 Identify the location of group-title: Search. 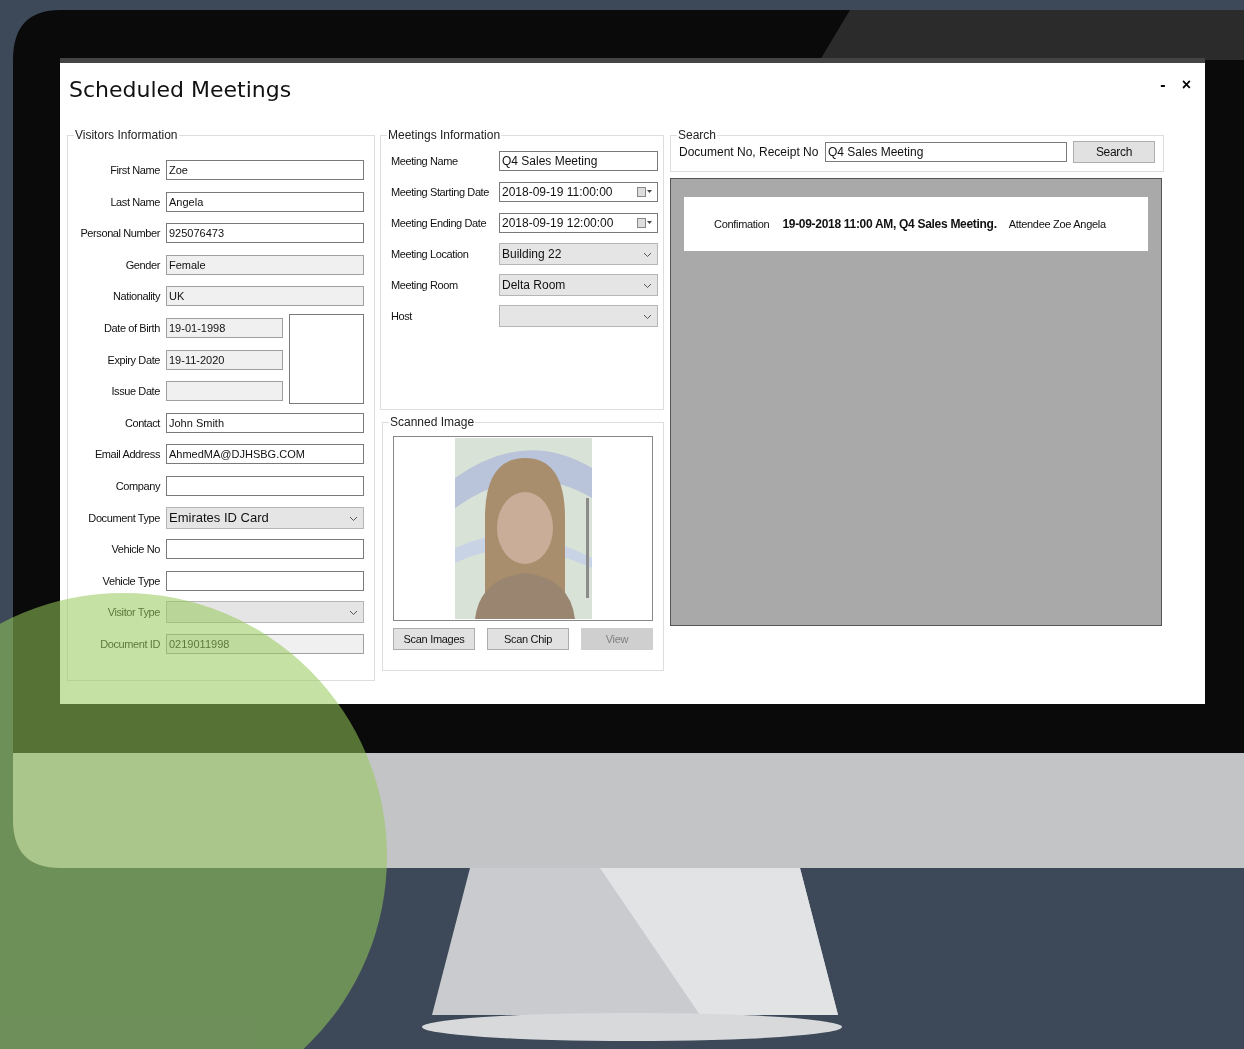
(697, 135).